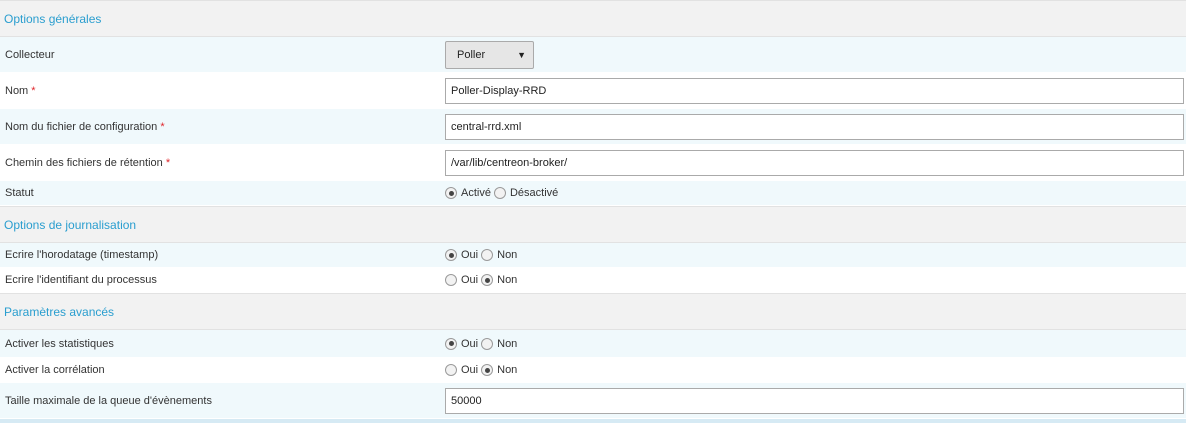 The width and height of the screenshot is (1186, 429). I want to click on section-general-title: Options générales, so click(53, 18).